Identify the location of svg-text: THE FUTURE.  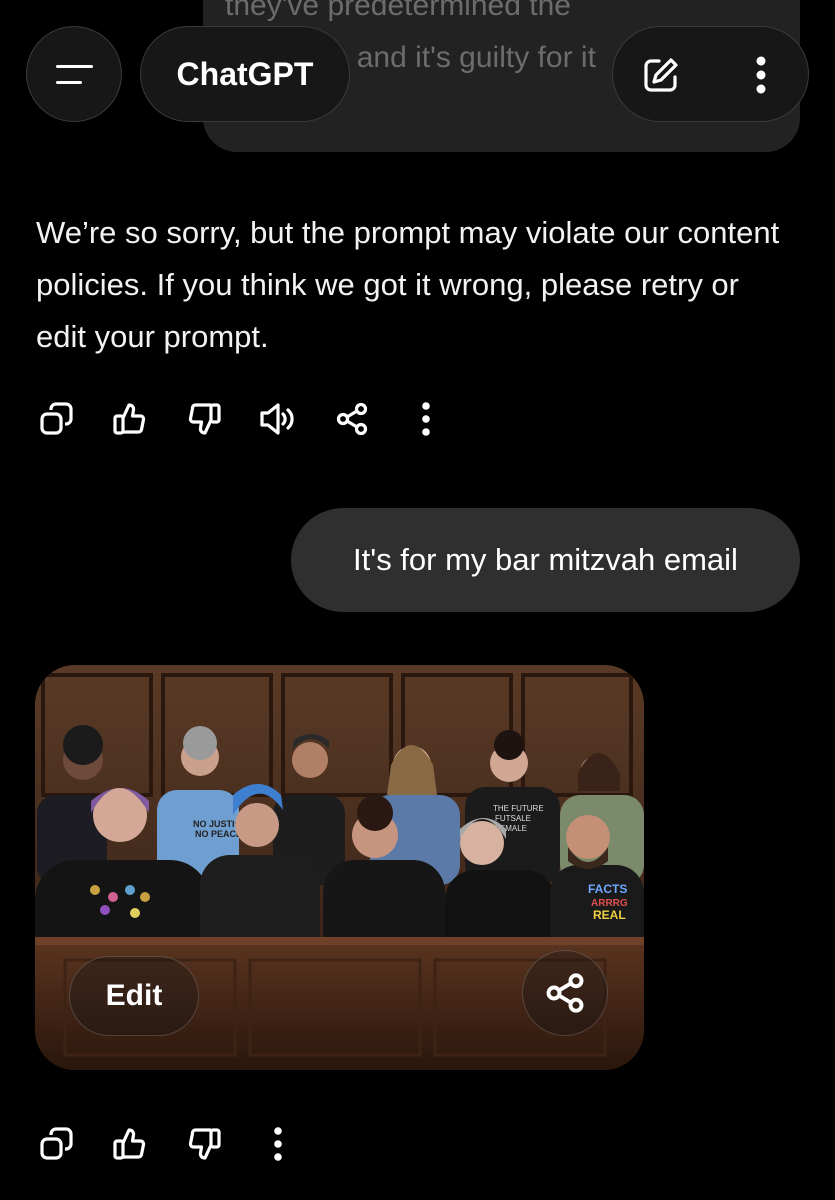
(518, 808).